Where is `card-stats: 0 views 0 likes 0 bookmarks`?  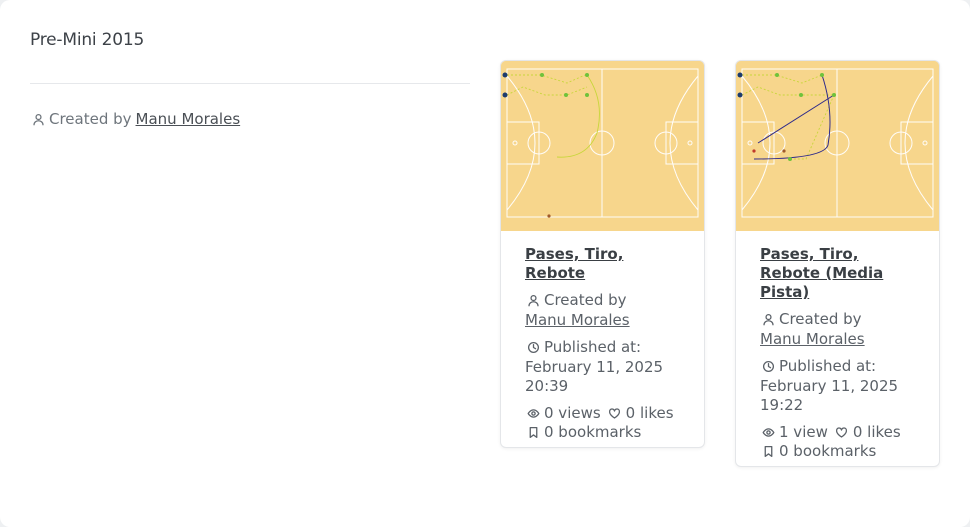 card-stats: 0 views 0 likes 0 bookmarks is located at coordinates (605, 423).